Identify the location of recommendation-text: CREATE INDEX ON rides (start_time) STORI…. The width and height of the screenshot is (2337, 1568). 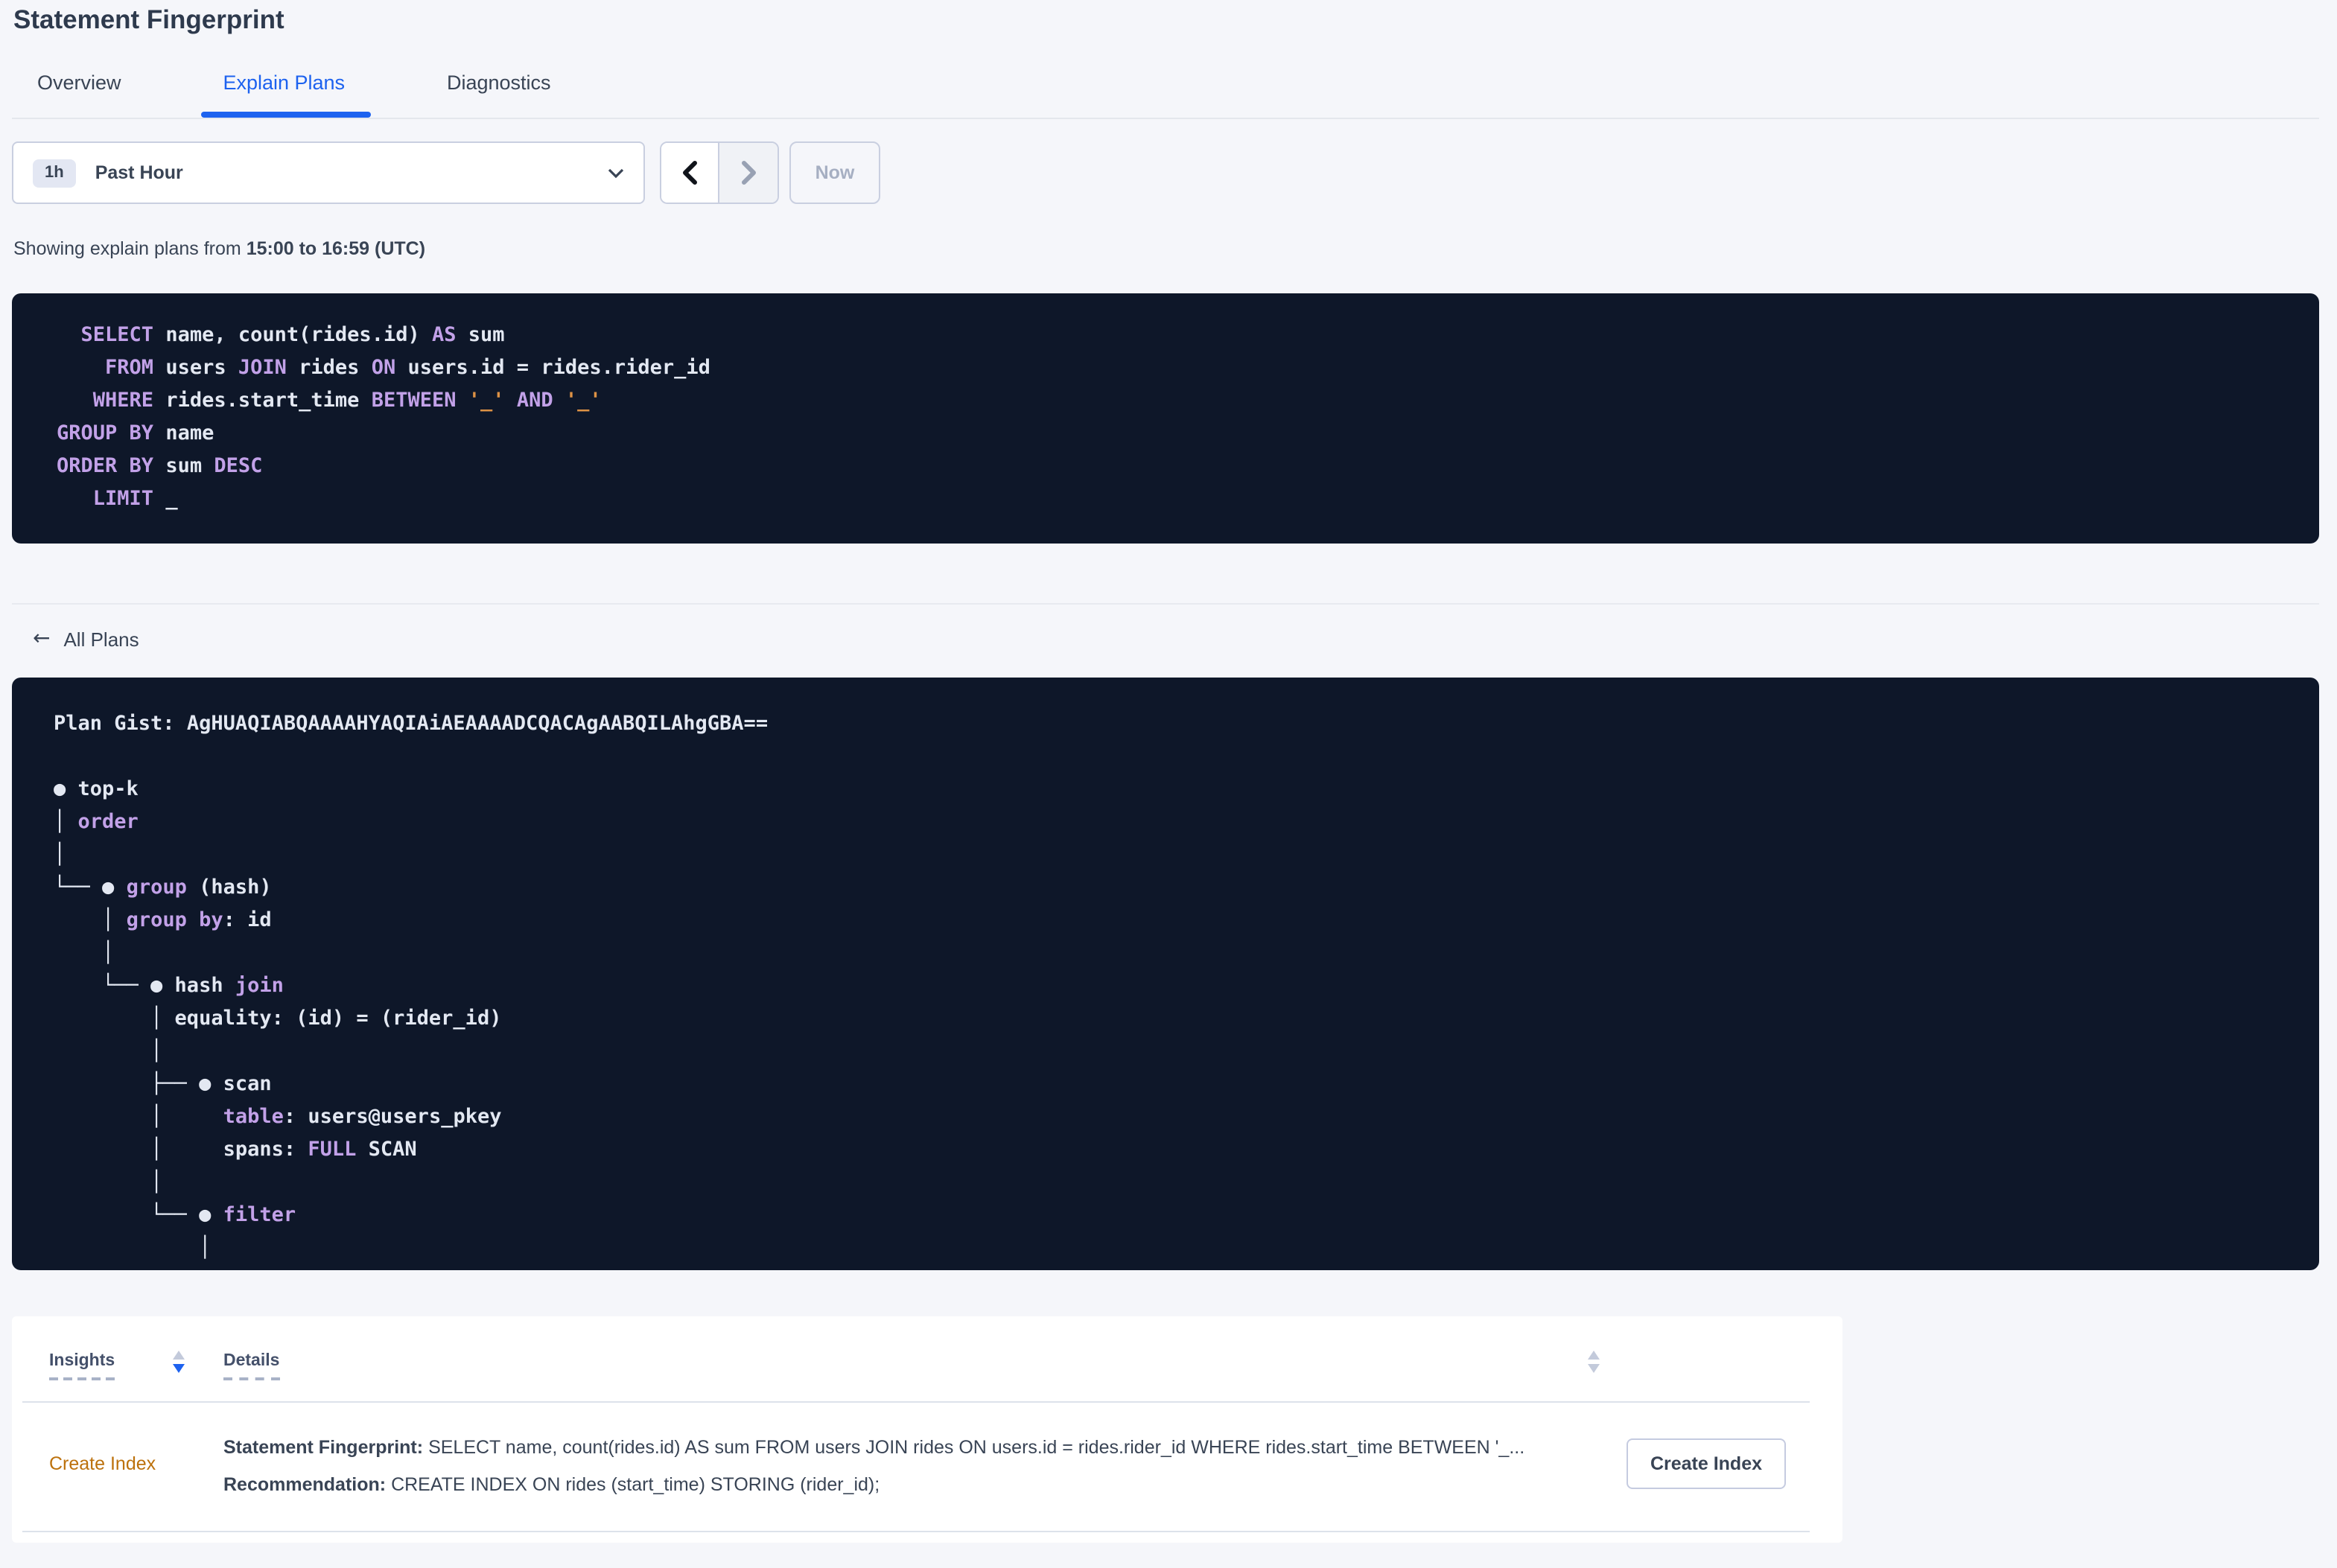
(636, 1484).